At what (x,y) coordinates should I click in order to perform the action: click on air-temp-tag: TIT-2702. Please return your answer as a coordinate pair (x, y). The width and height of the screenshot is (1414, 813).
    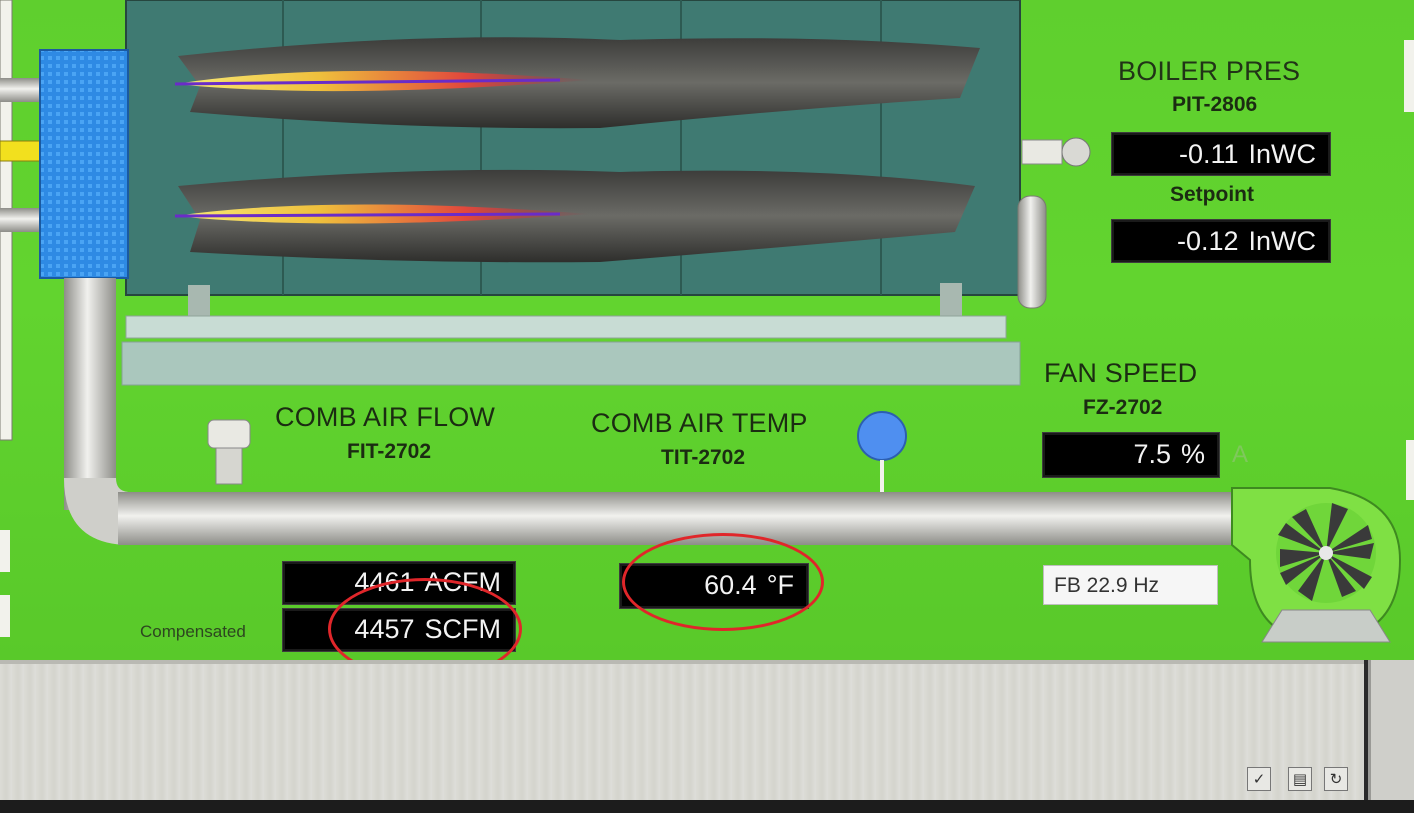
    Looking at the image, I should click on (703, 457).